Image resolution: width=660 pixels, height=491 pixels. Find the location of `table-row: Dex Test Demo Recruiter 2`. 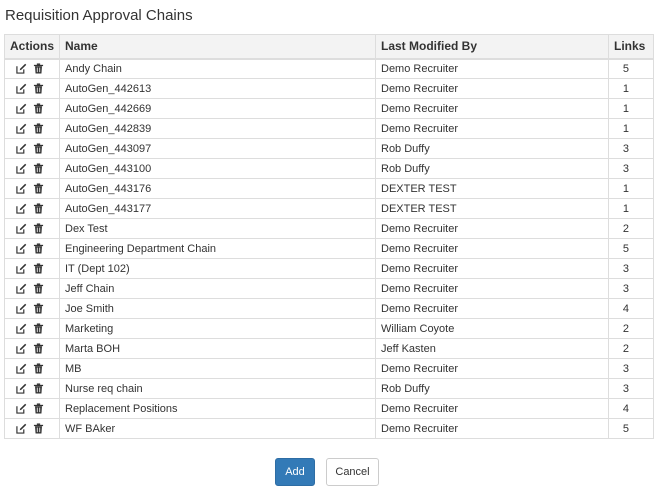

table-row: Dex Test Demo Recruiter 2 is located at coordinates (329, 228).